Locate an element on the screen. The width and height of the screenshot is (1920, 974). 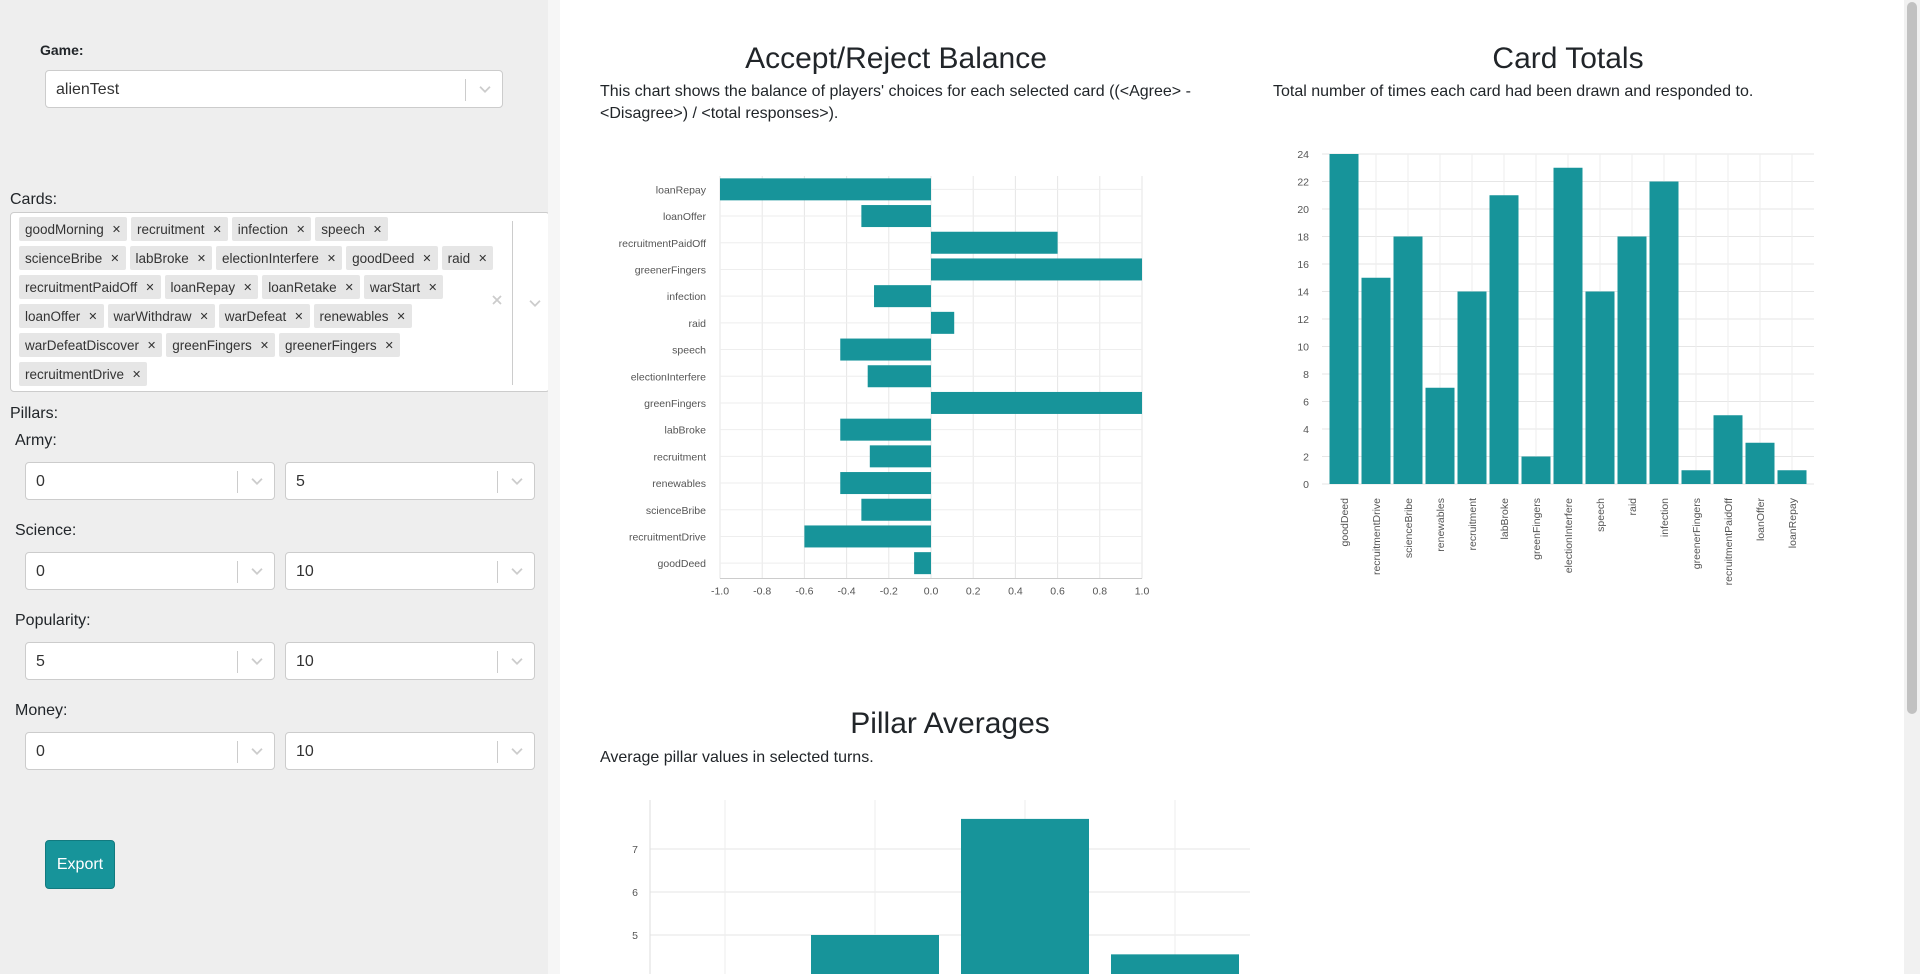
pillars-chart: 5 6 7 is located at coordinates (941, 887).